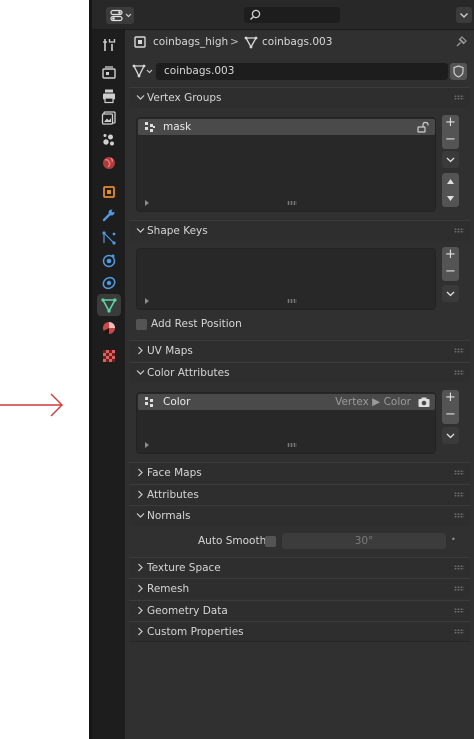 The width and height of the screenshot is (474, 739). I want to click on properties-editor-icon, so click(121, 15).